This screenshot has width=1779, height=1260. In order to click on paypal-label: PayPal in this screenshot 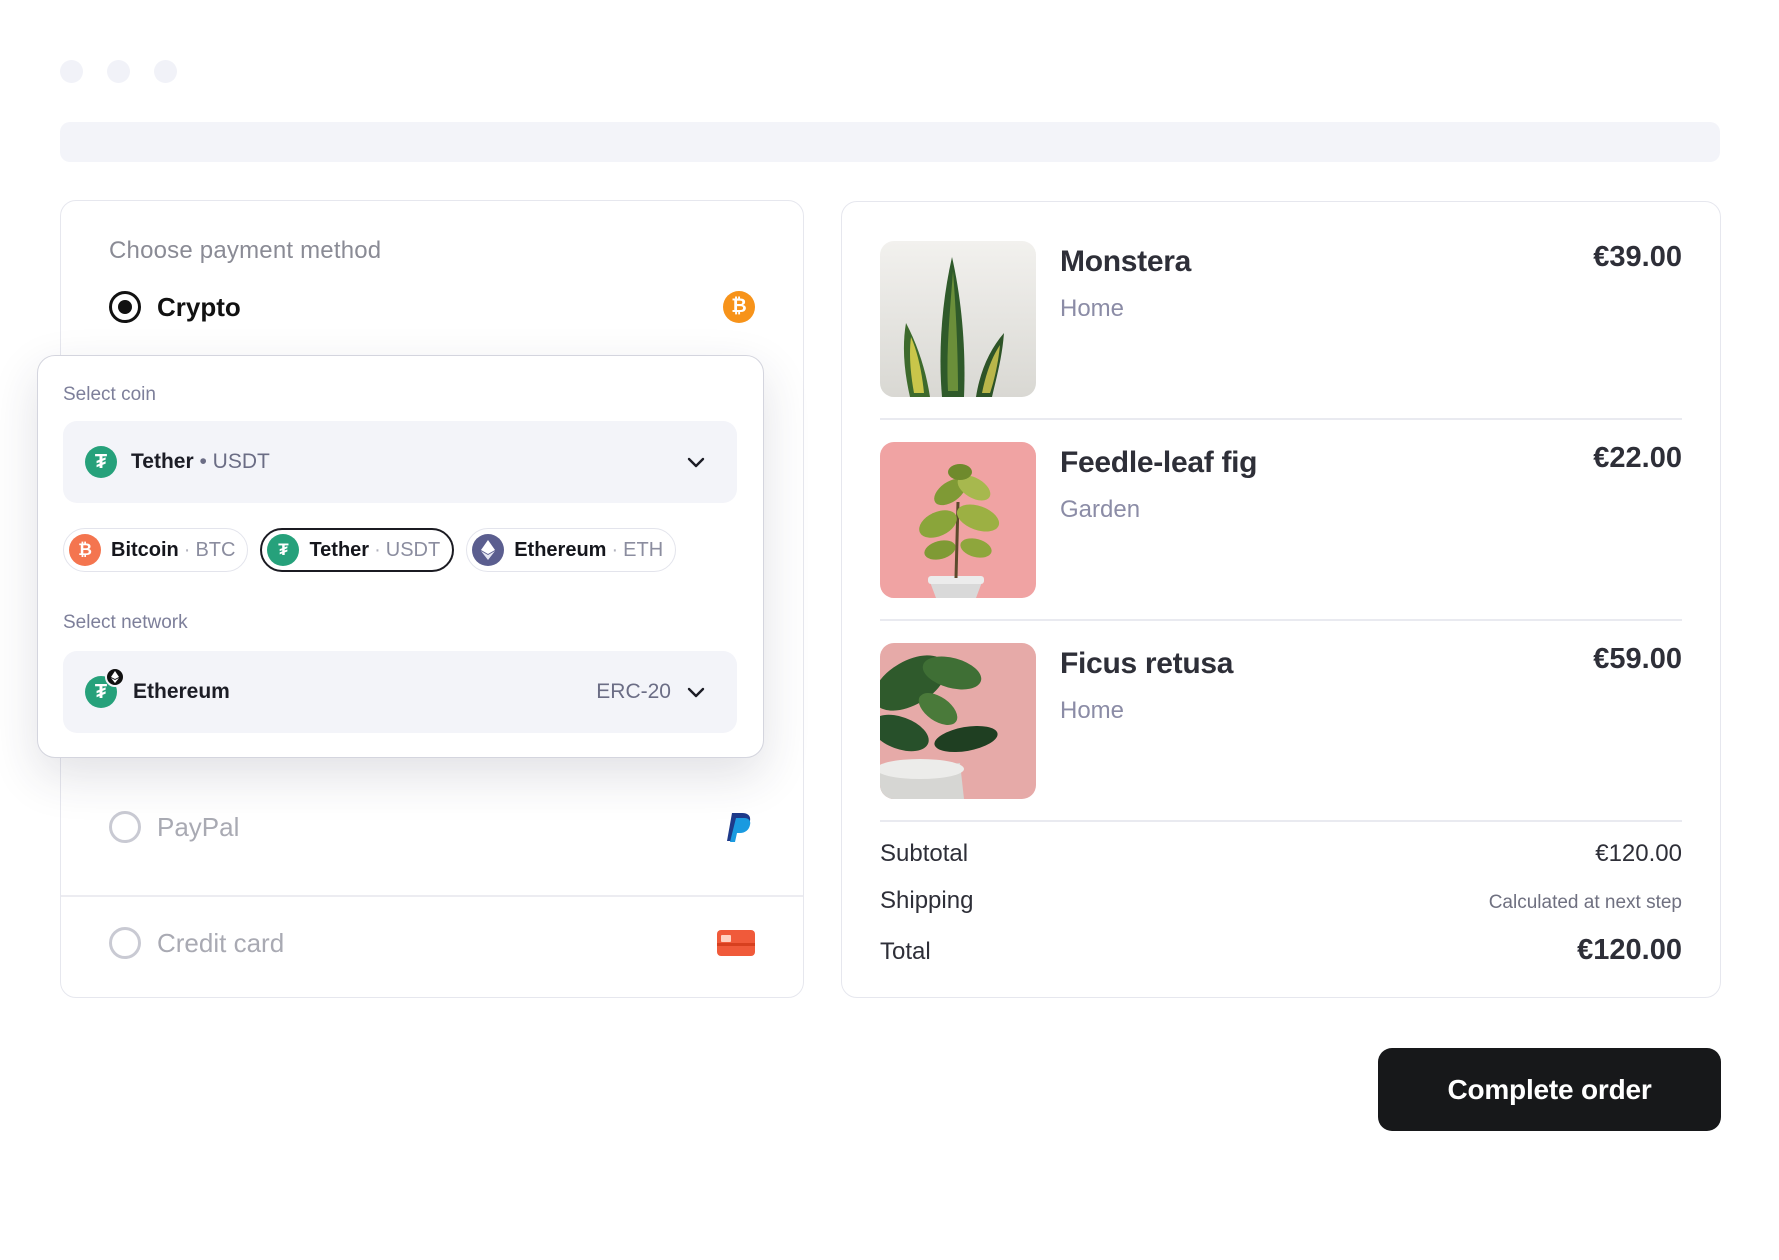, I will do `click(198, 826)`.